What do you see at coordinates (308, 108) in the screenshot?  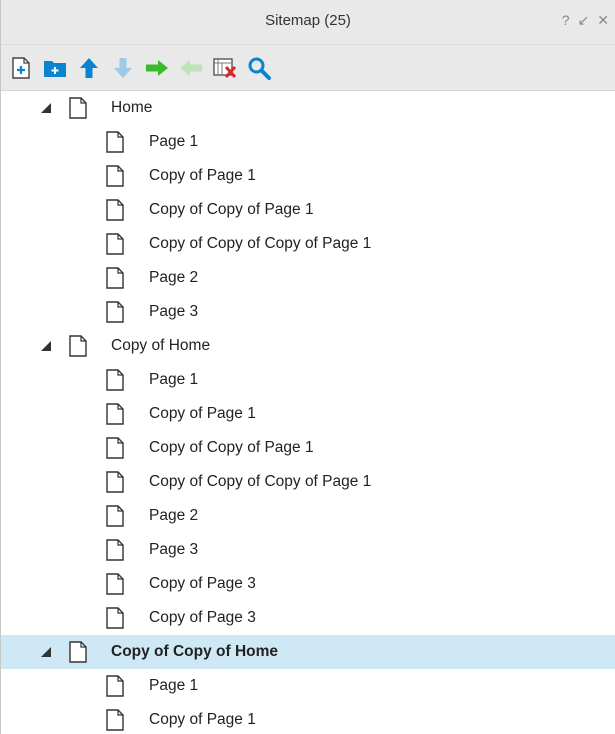 I see `tree-root-item: Home` at bounding box center [308, 108].